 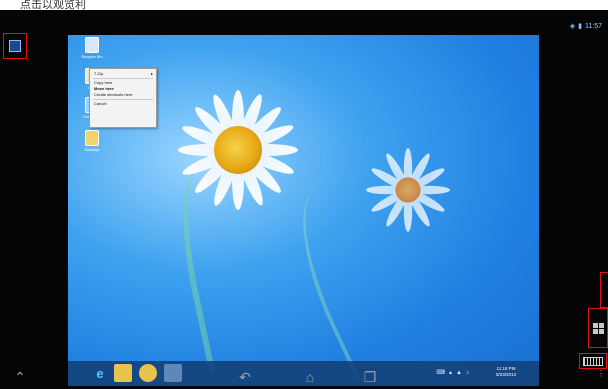 I want to click on keyboard-icon, so click(x=593, y=361).